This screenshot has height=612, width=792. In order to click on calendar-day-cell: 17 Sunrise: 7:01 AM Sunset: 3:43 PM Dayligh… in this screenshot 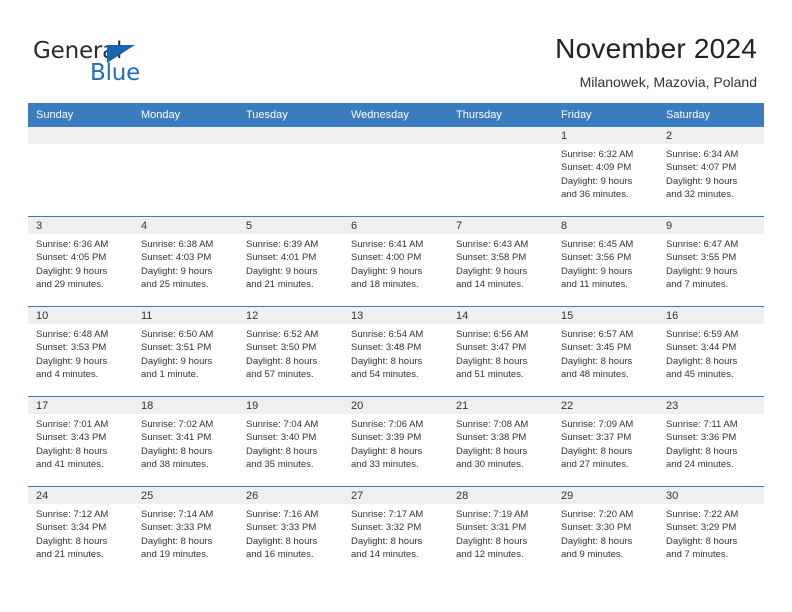, I will do `click(80, 441)`.